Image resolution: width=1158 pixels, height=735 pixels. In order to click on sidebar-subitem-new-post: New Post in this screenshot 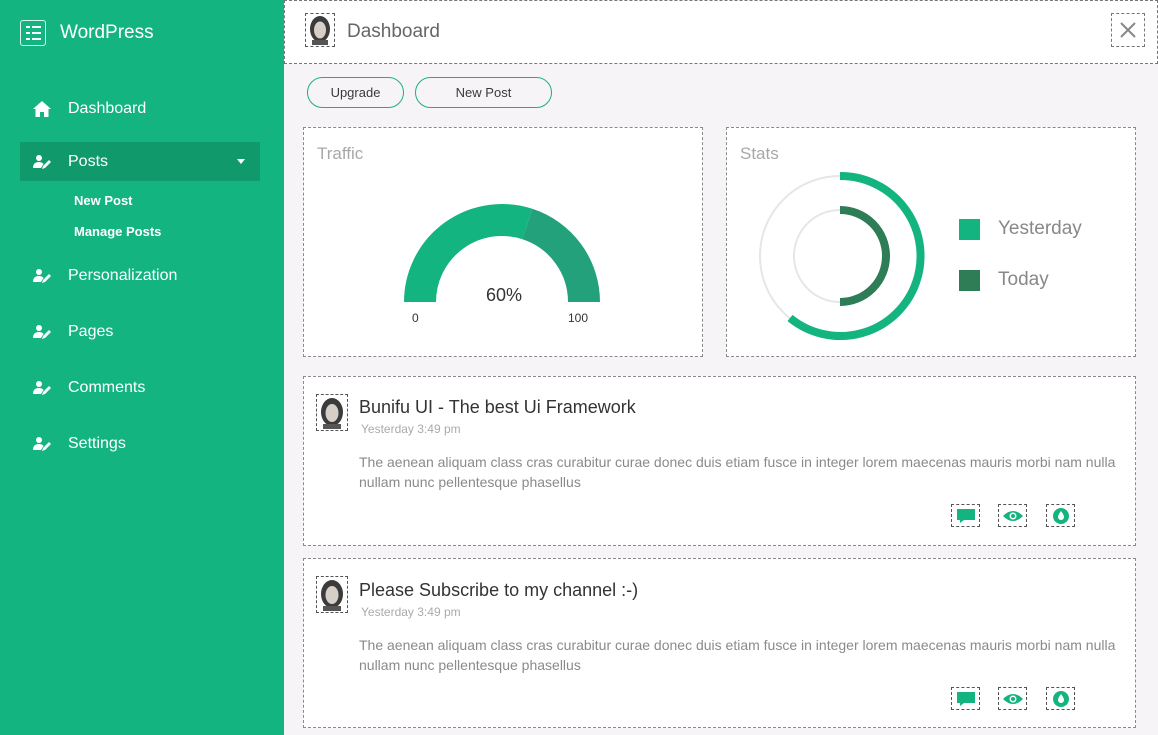, I will do `click(103, 200)`.